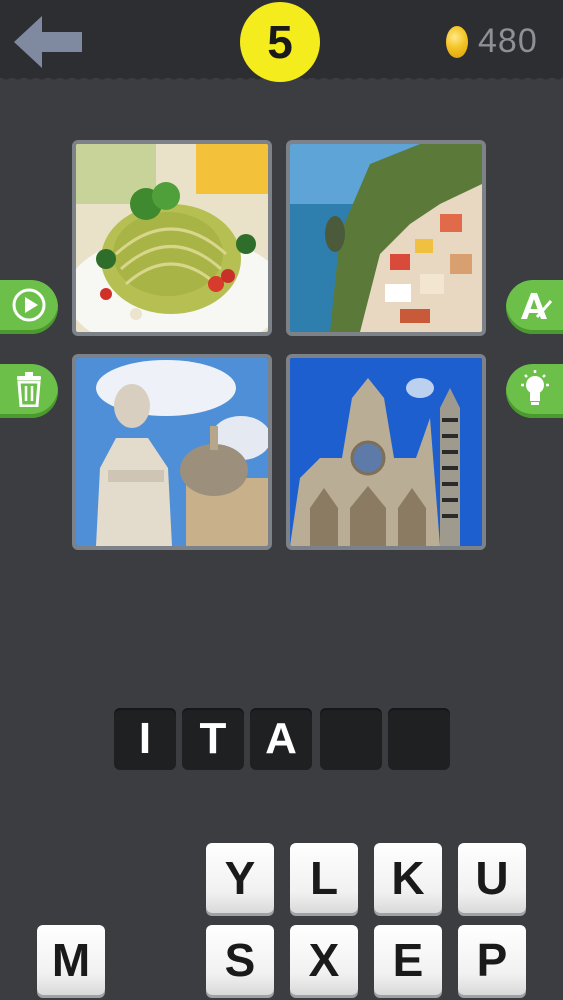 This screenshot has width=563, height=1000. What do you see at coordinates (408, 878) in the screenshot?
I see `letter-key: K` at bounding box center [408, 878].